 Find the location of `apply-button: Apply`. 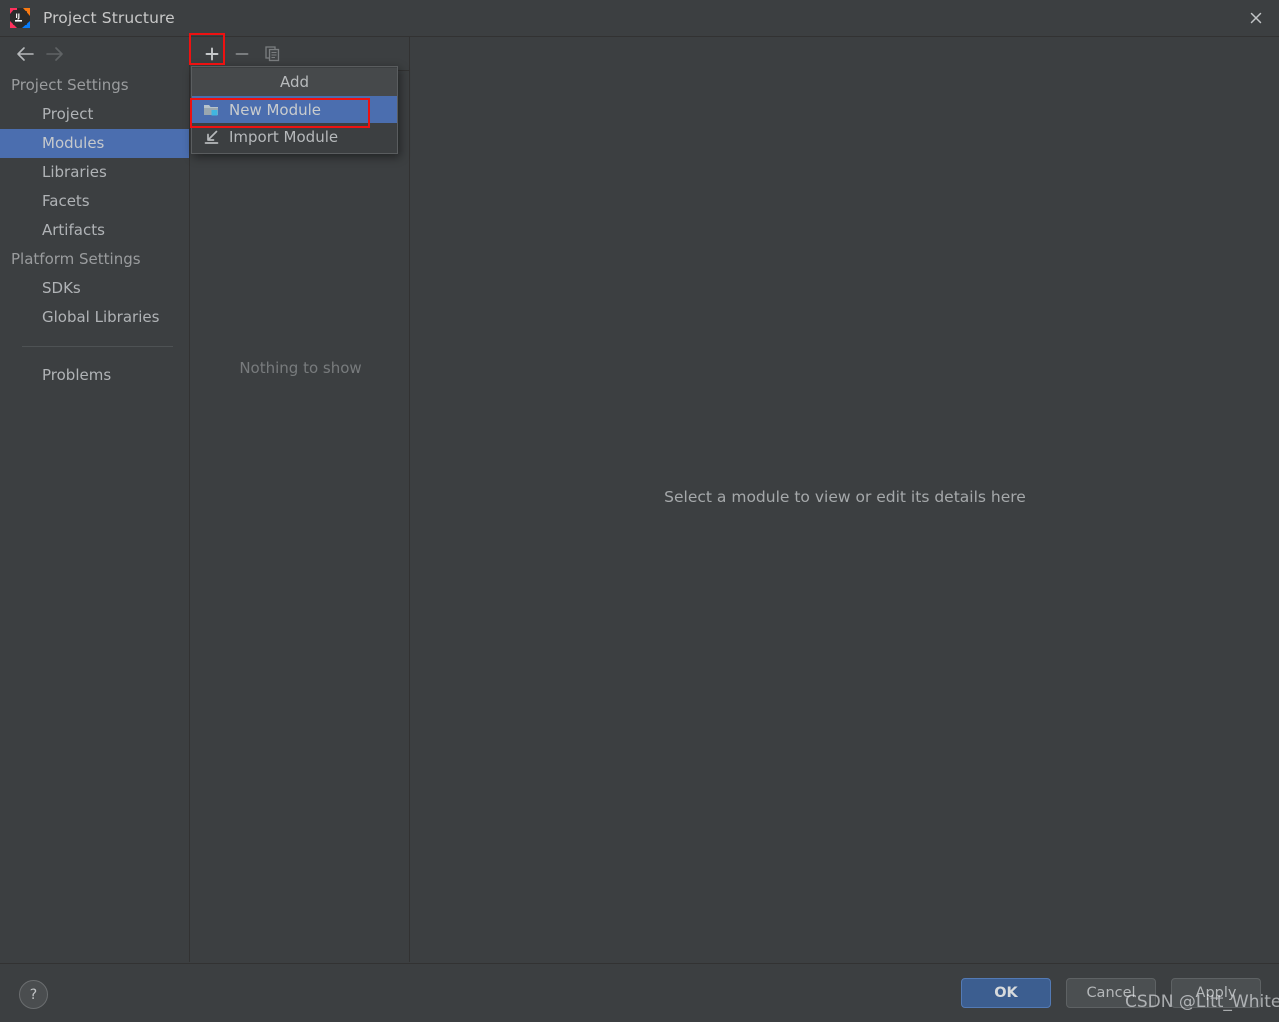

apply-button: Apply is located at coordinates (1216, 993).